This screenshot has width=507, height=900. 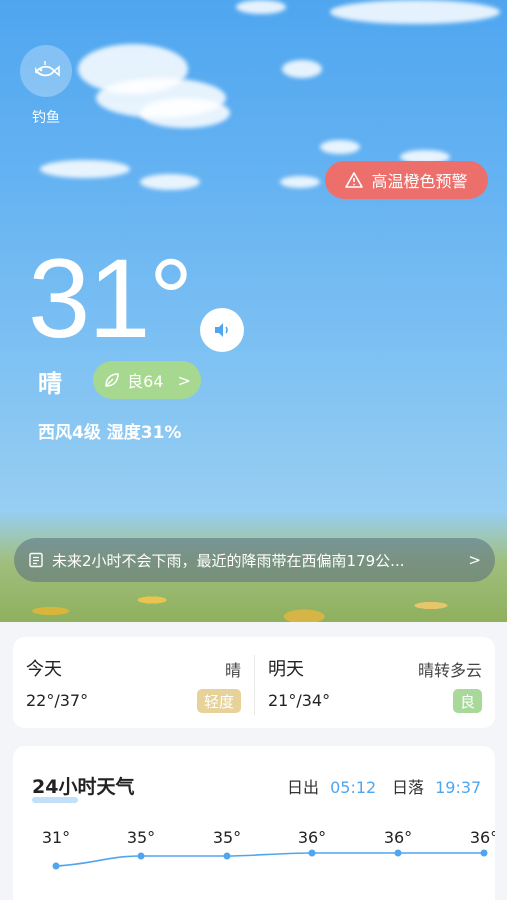 What do you see at coordinates (57, 700) in the screenshot?
I see `day-temp-range: 22°/37°` at bounding box center [57, 700].